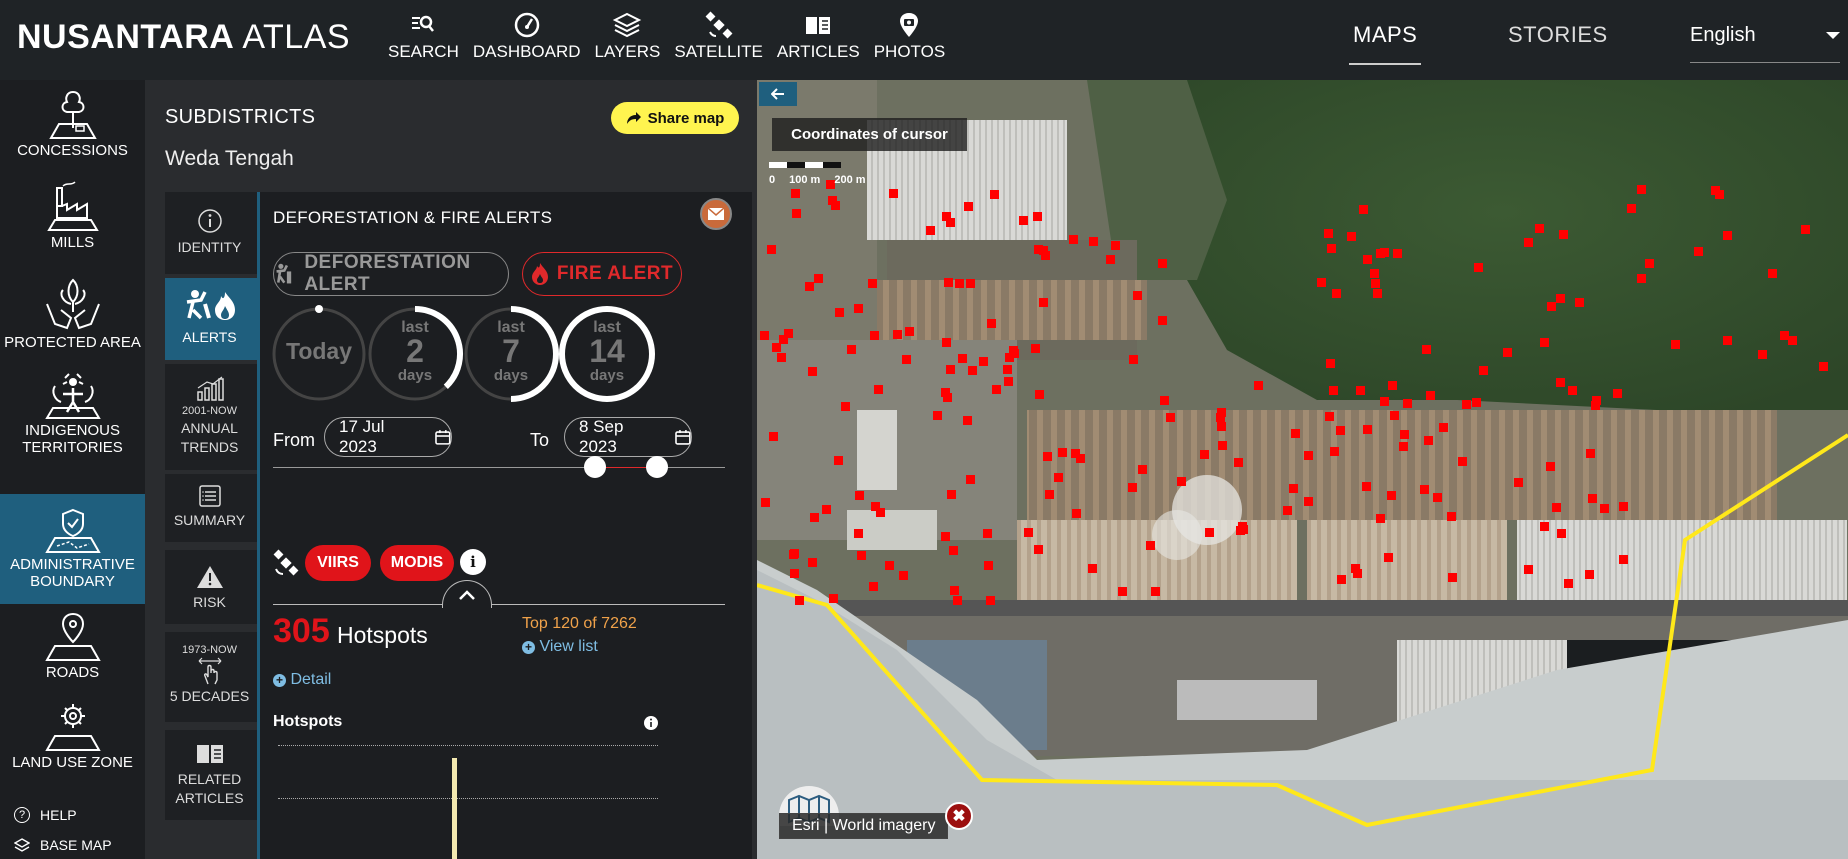 The image size is (1848, 859). What do you see at coordinates (467, 594) in the screenshot?
I see `collapse-button` at bounding box center [467, 594].